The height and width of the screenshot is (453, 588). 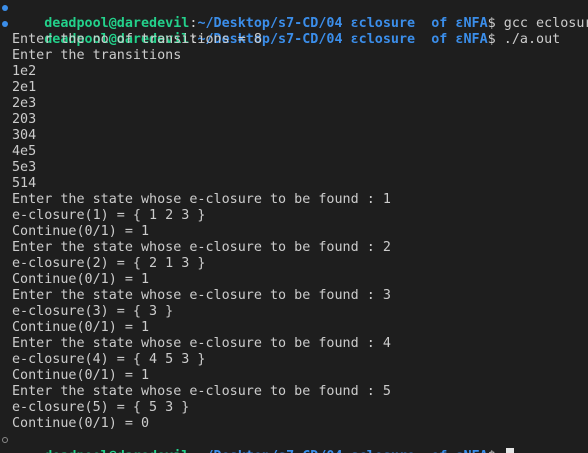 I want to click on output-line: 4e5, so click(x=24, y=151).